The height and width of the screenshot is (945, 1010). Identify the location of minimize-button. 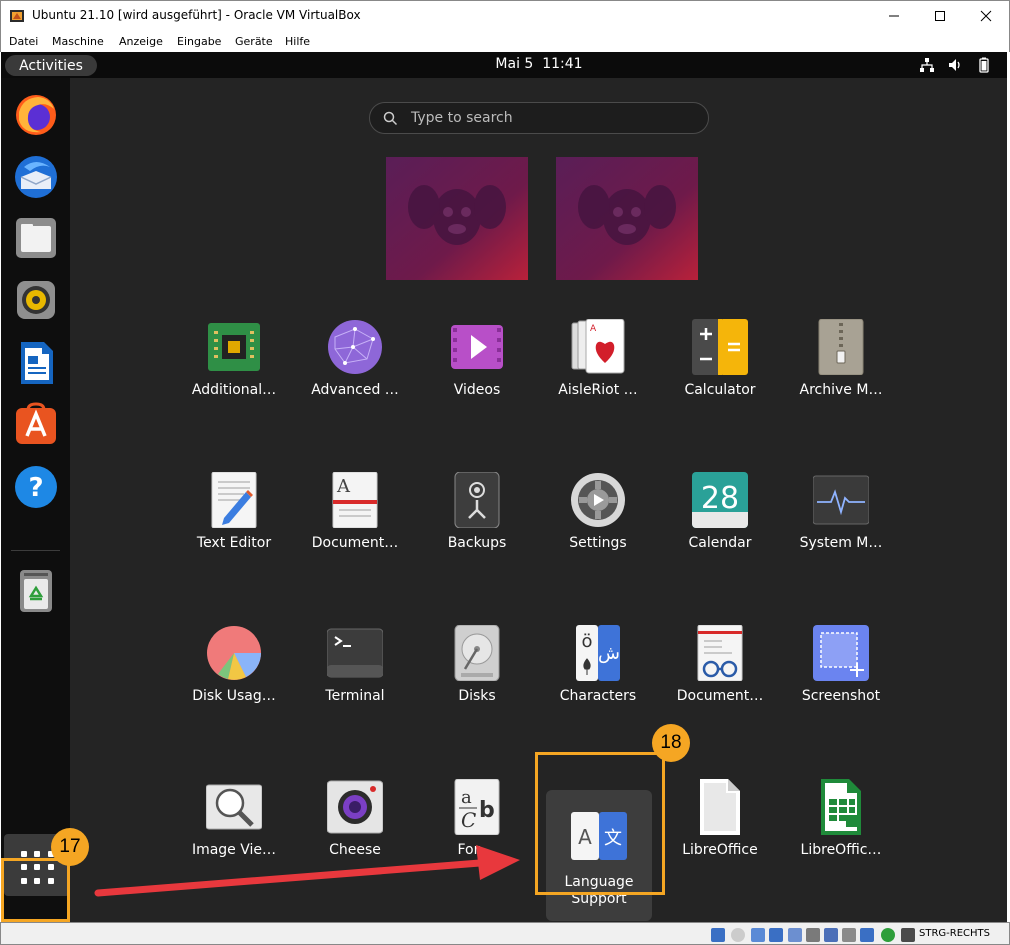
(894, 16).